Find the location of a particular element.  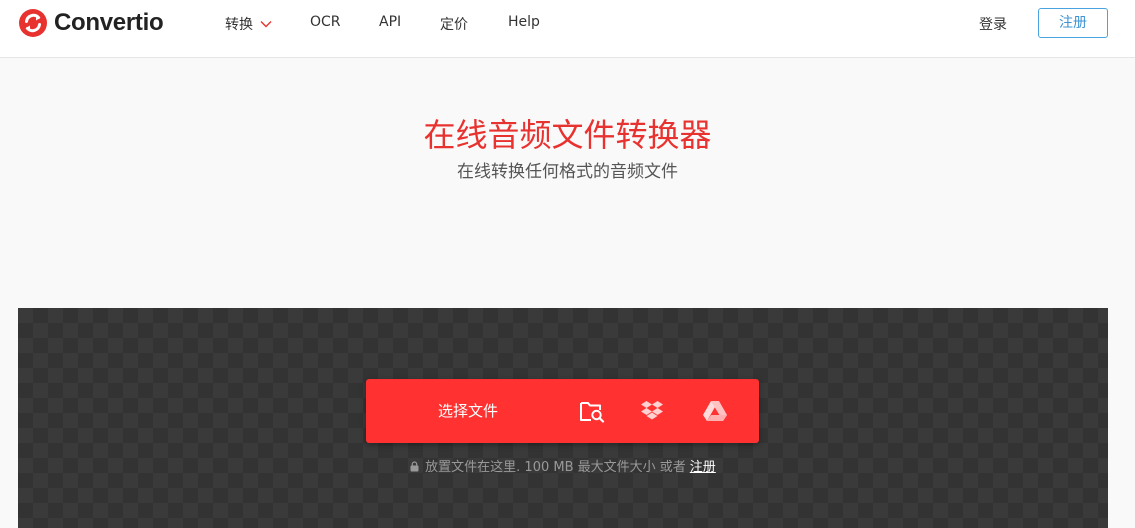

nav-pricing: 定价 is located at coordinates (454, 24).